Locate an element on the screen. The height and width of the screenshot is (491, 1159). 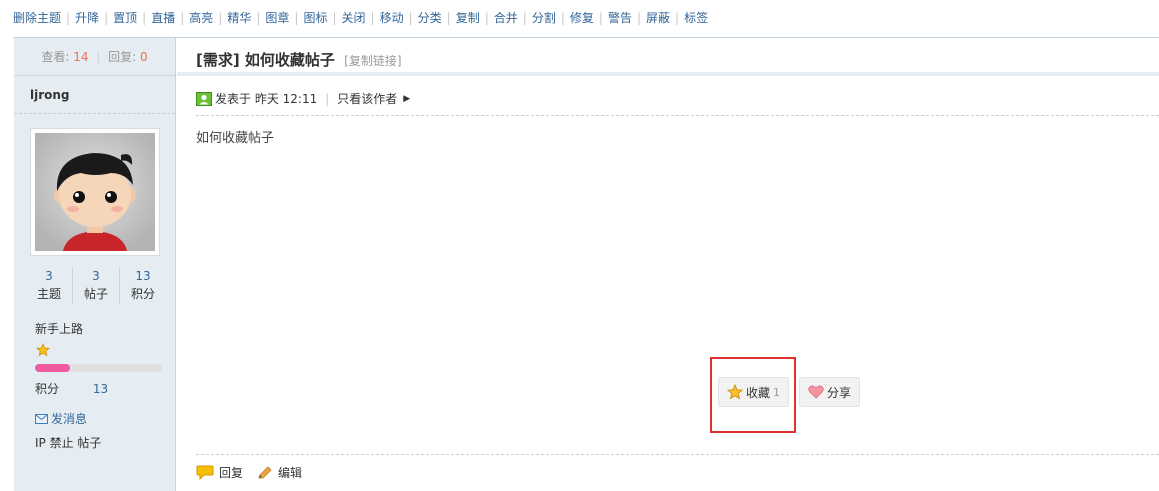
mod-menu-item: | 置顶 is located at coordinates (118, 18).